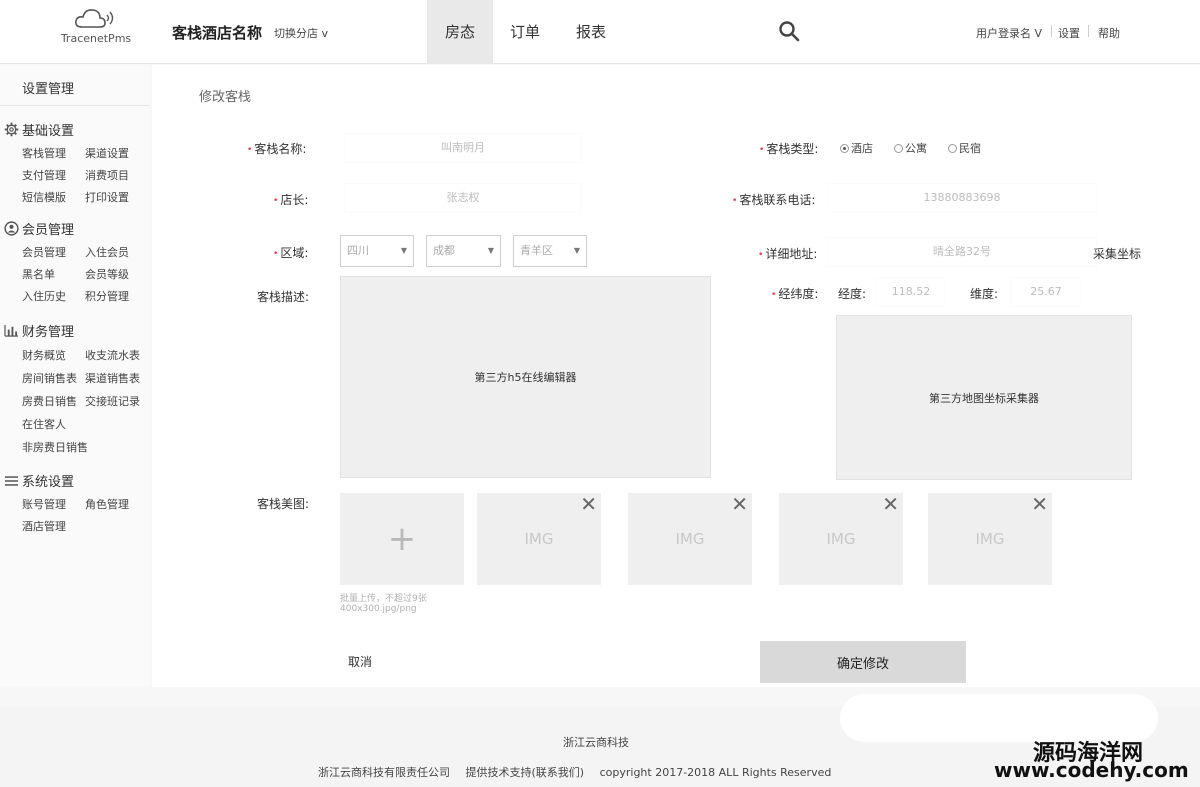  I want to click on phone-label: • 客栈联系电话:, so click(774, 200).